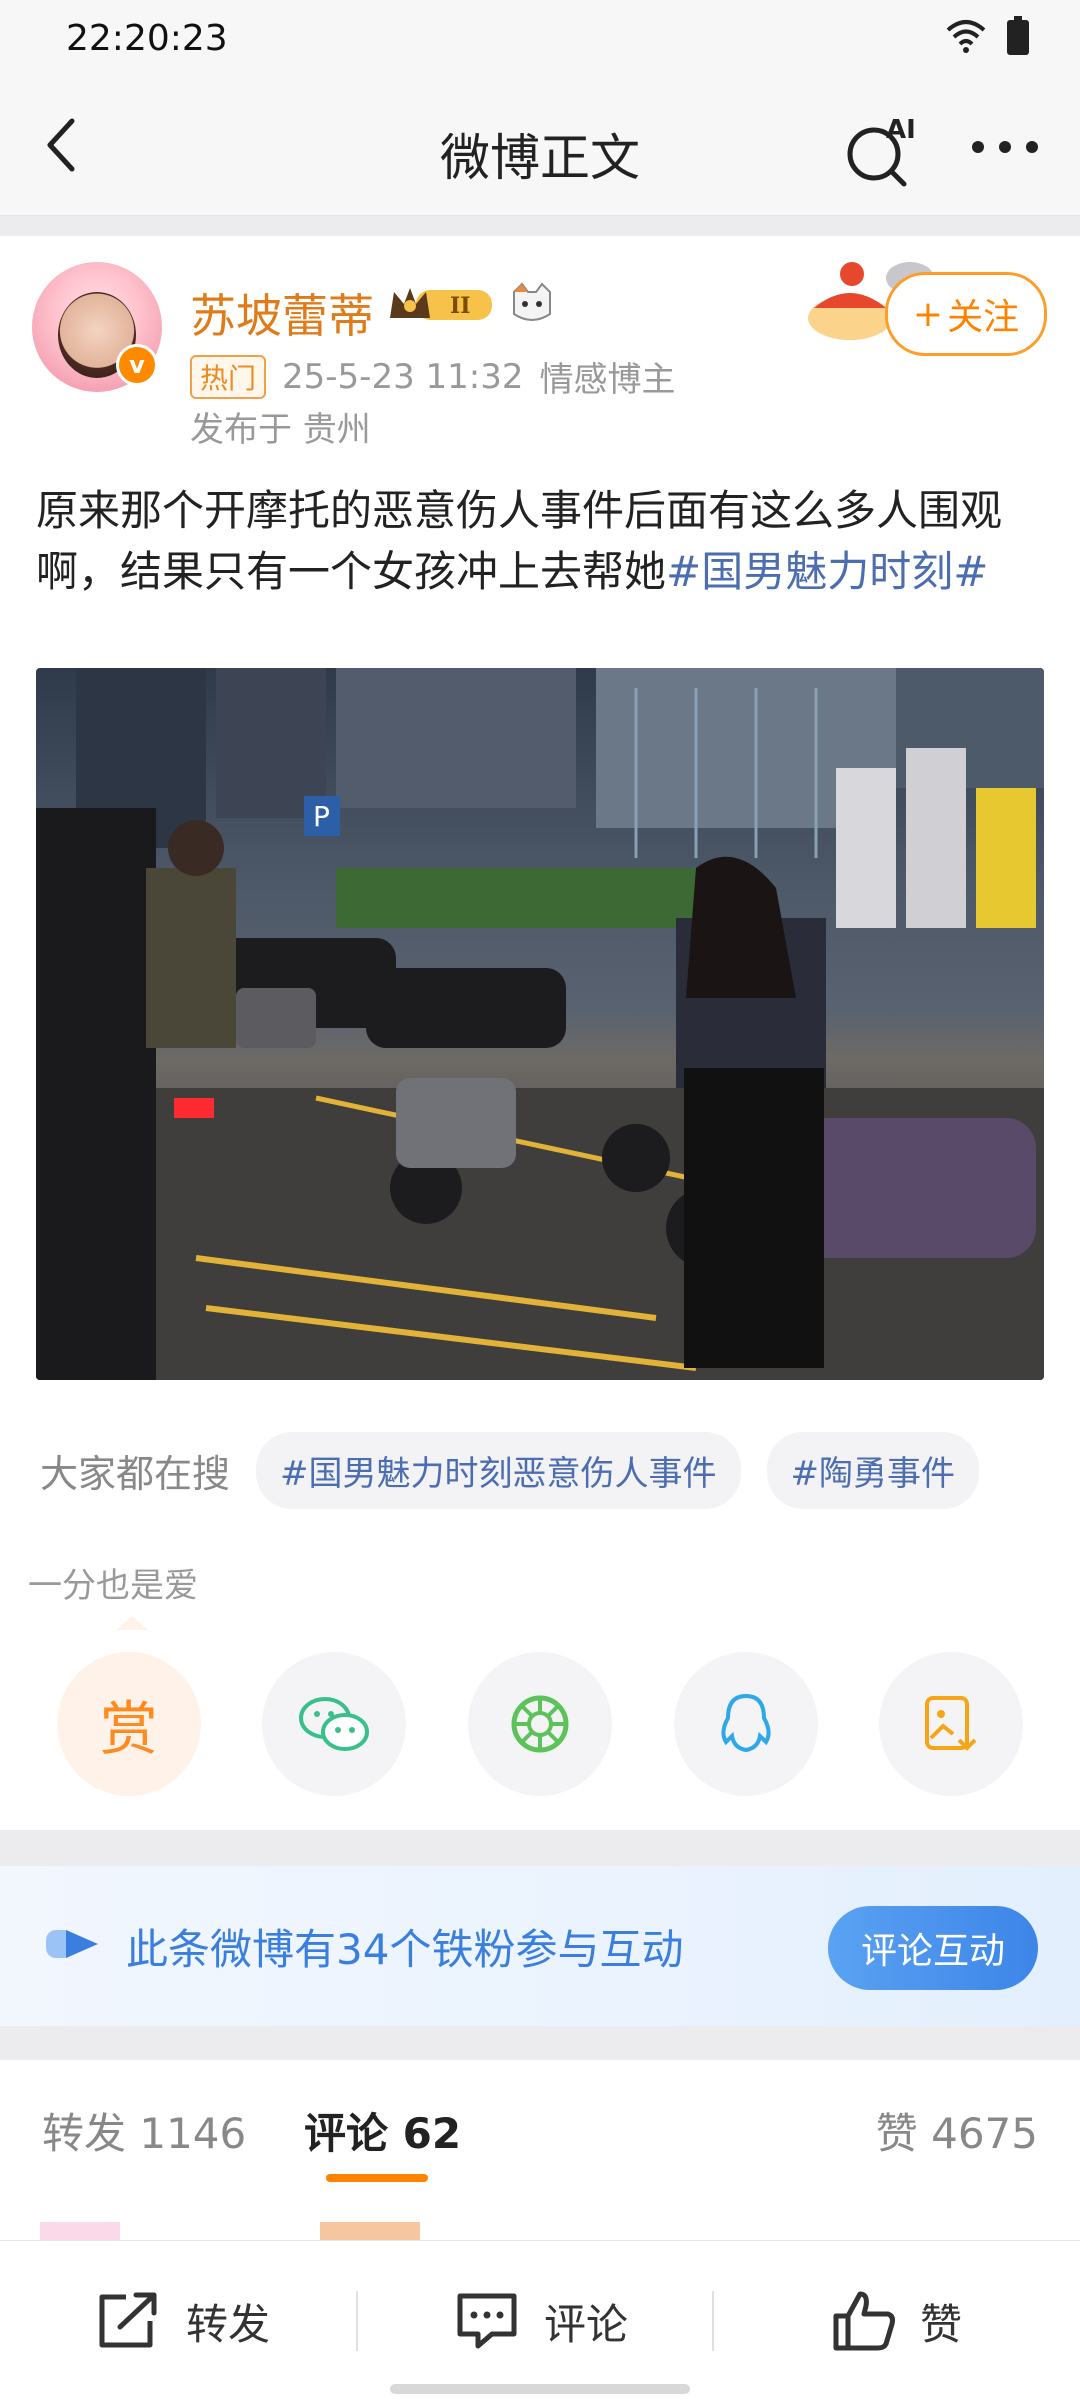  I want to click on status-bar: 22:20:23, so click(540, 40).